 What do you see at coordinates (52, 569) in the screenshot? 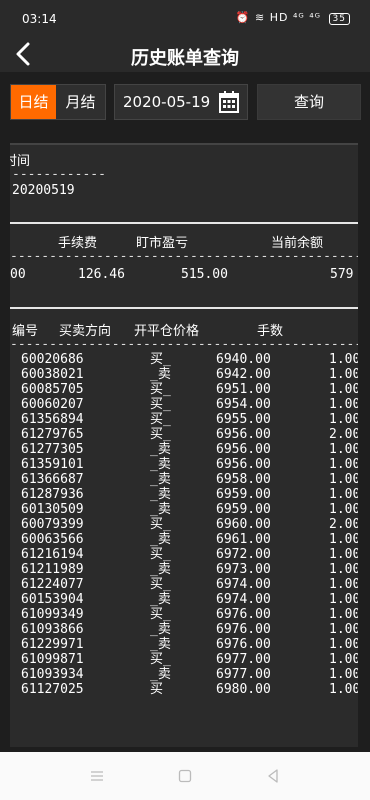
I see `row-id: 61211989` at bounding box center [52, 569].